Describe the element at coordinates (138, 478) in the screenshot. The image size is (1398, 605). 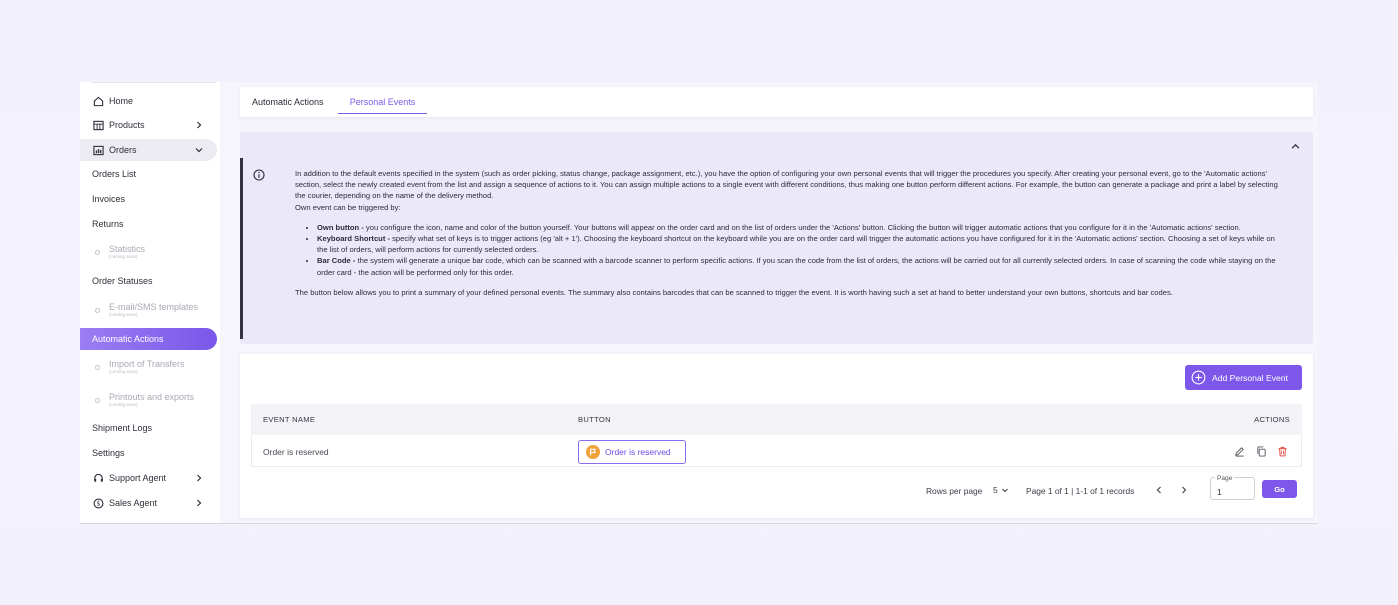
I see `sidebar-item-label: Support Agent` at that location.